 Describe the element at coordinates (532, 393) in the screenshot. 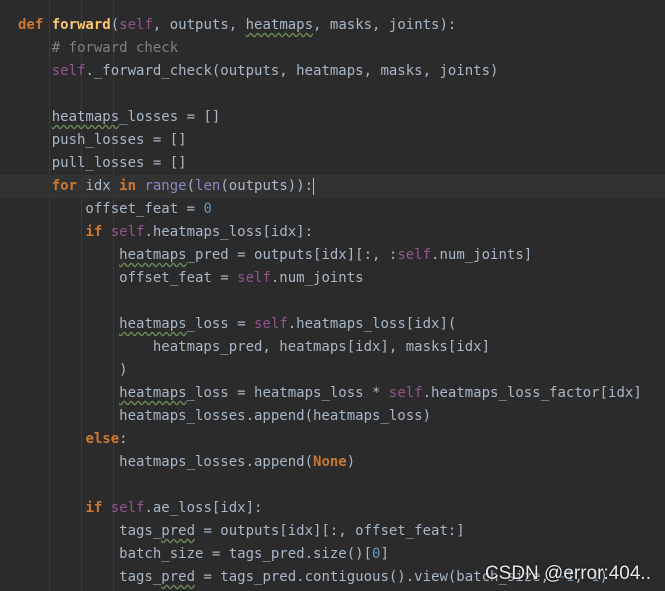

I see `code-token: .heatmaps_loss_factor[idx]` at that location.